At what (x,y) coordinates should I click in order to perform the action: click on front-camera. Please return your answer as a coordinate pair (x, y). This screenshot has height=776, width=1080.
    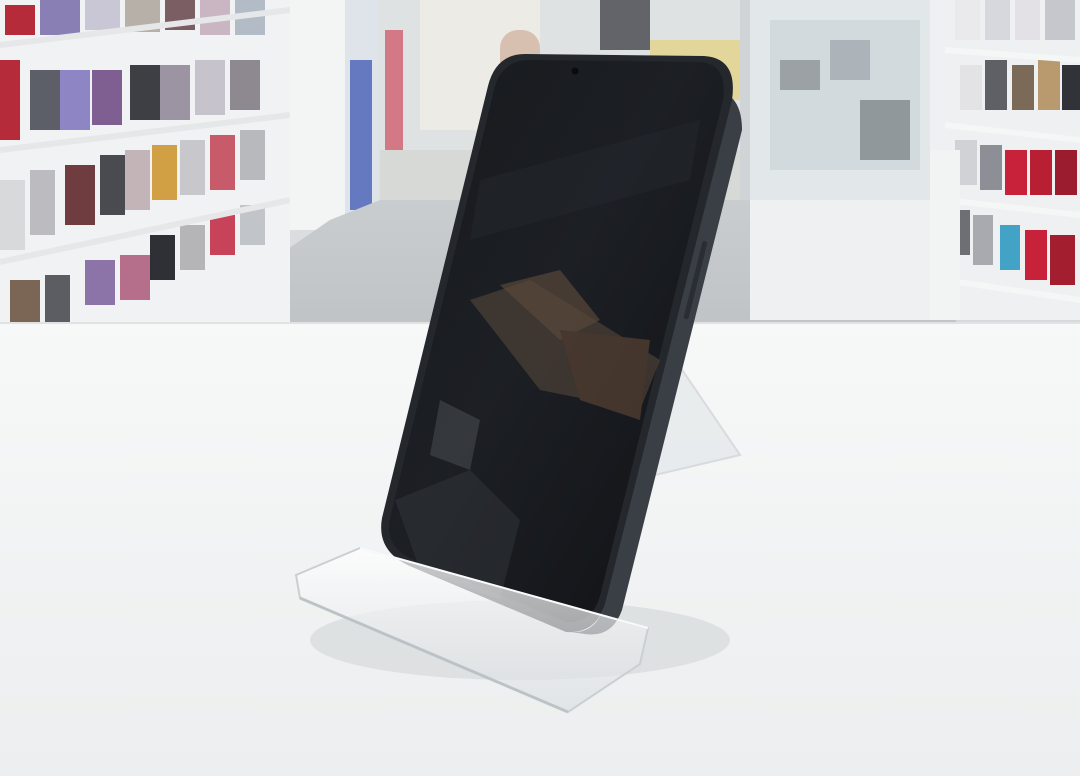
    Looking at the image, I should click on (575, 71).